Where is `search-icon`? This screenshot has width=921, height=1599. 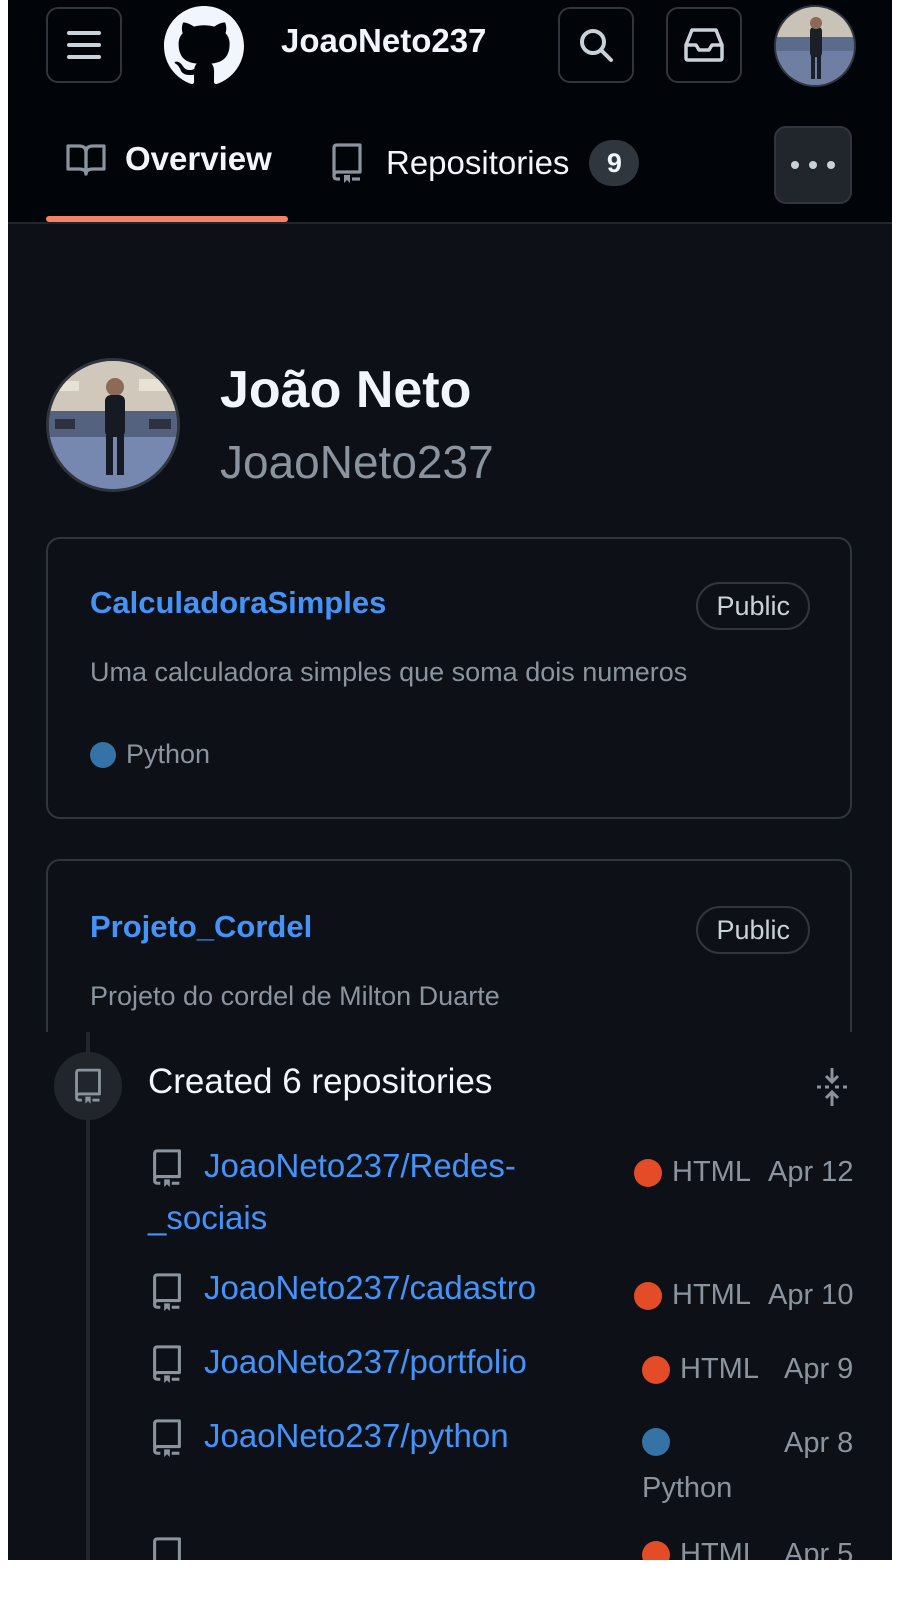
search-icon is located at coordinates (596, 45).